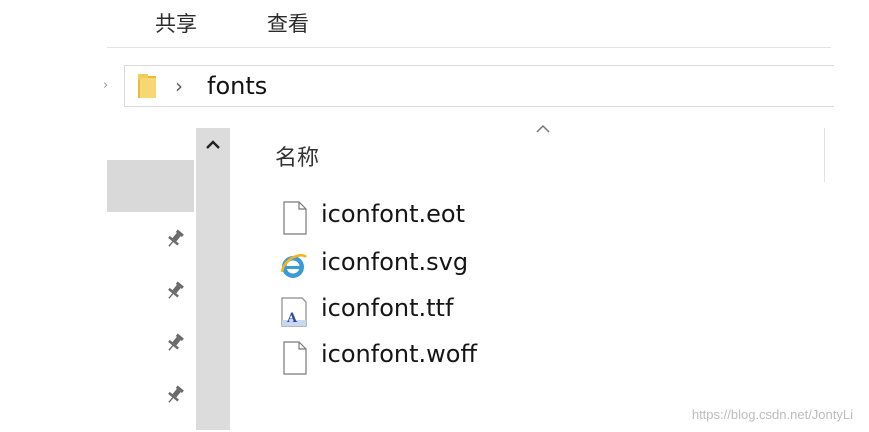 The height and width of the screenshot is (432, 869). Describe the element at coordinates (393, 214) in the screenshot. I see `file-name: iconfont.eot` at that location.